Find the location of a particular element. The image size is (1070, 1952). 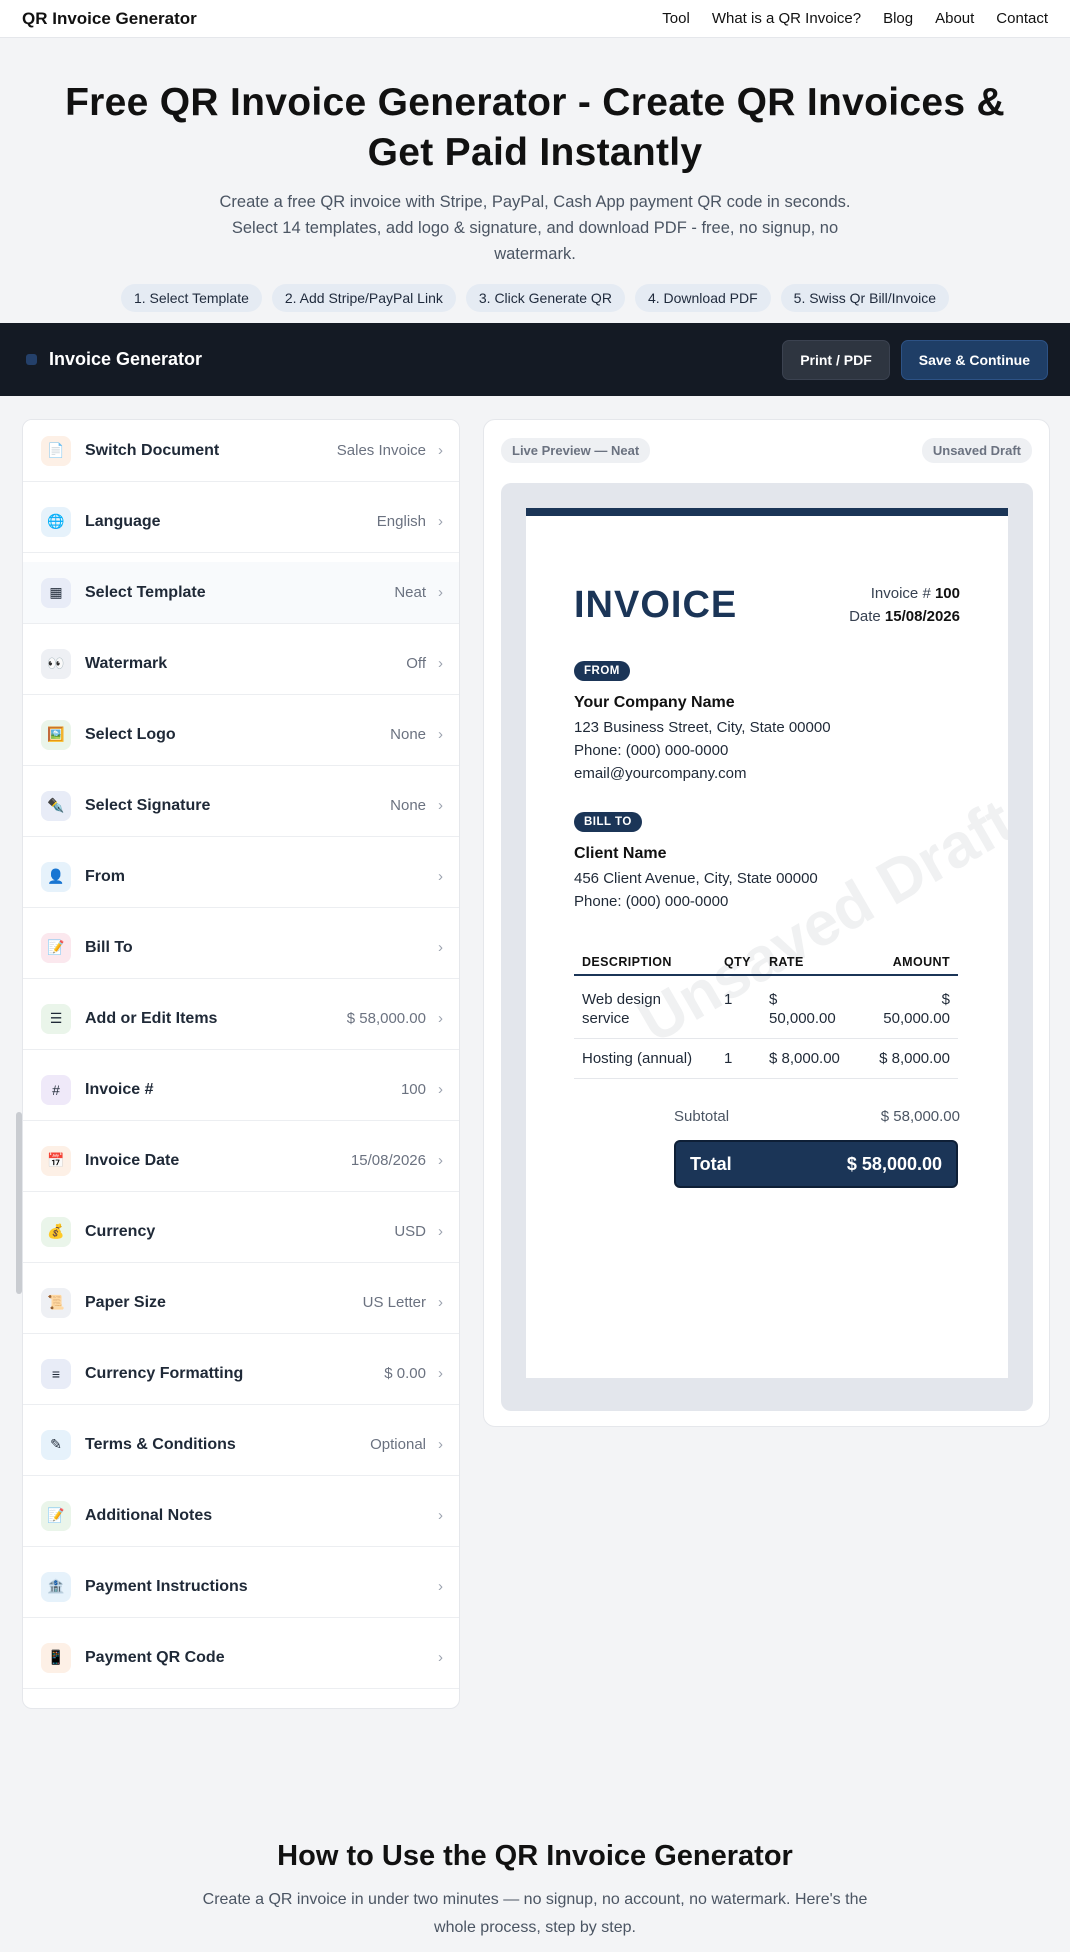

user-icon: 👤 is located at coordinates (56, 876).